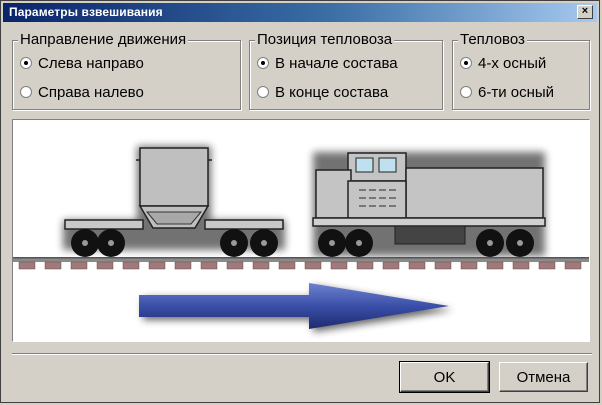 The height and width of the screenshot is (405, 602). What do you see at coordinates (332, 92) in the screenshot?
I see `radio-label: В конце состава` at bounding box center [332, 92].